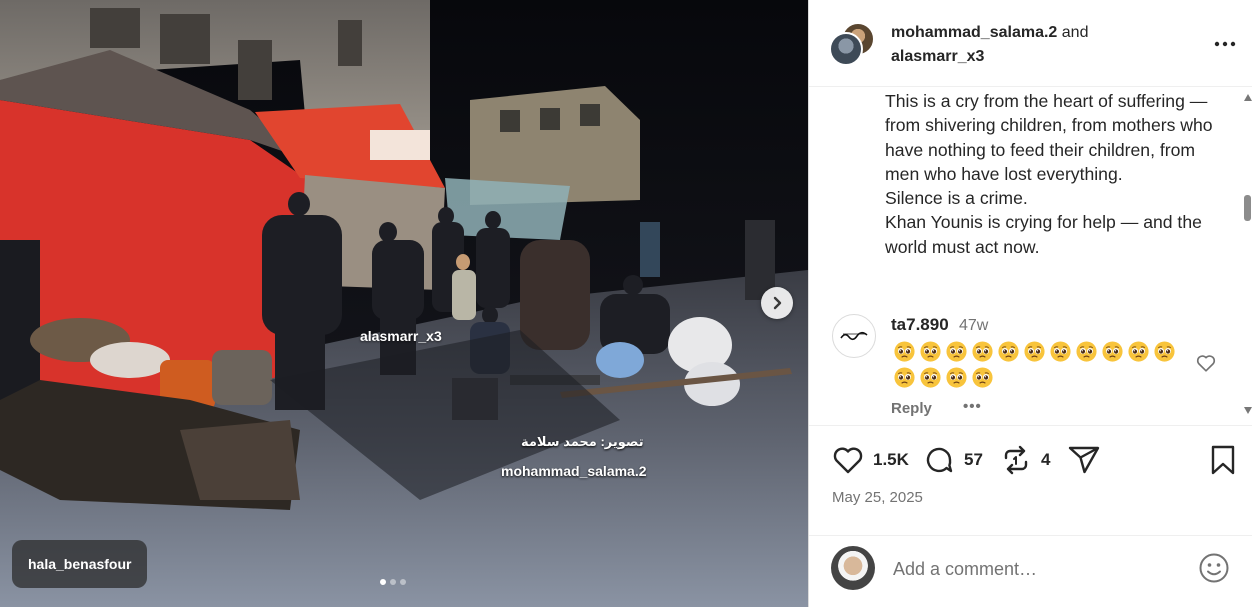  Describe the element at coordinates (972, 406) in the screenshot. I see `comment-more-button: •••` at that location.